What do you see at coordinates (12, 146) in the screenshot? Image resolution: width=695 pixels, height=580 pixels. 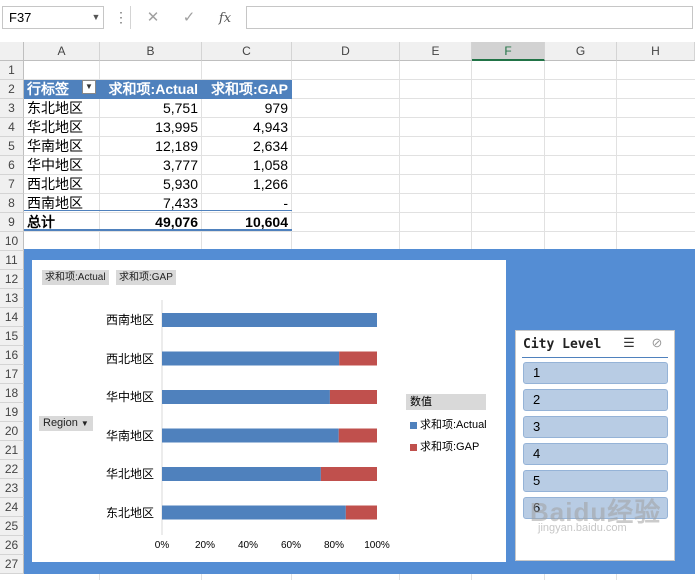 I see `row-header-5: 5` at bounding box center [12, 146].